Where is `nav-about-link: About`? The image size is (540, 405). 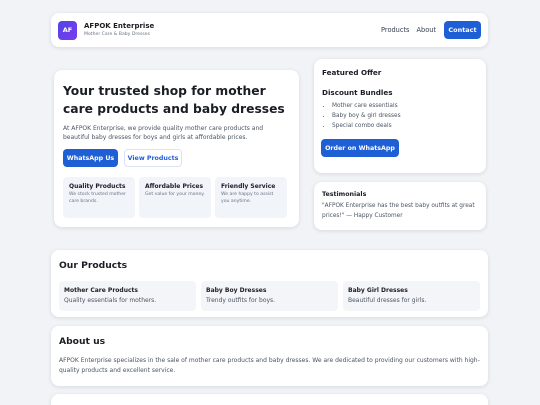 nav-about-link: About is located at coordinates (427, 30).